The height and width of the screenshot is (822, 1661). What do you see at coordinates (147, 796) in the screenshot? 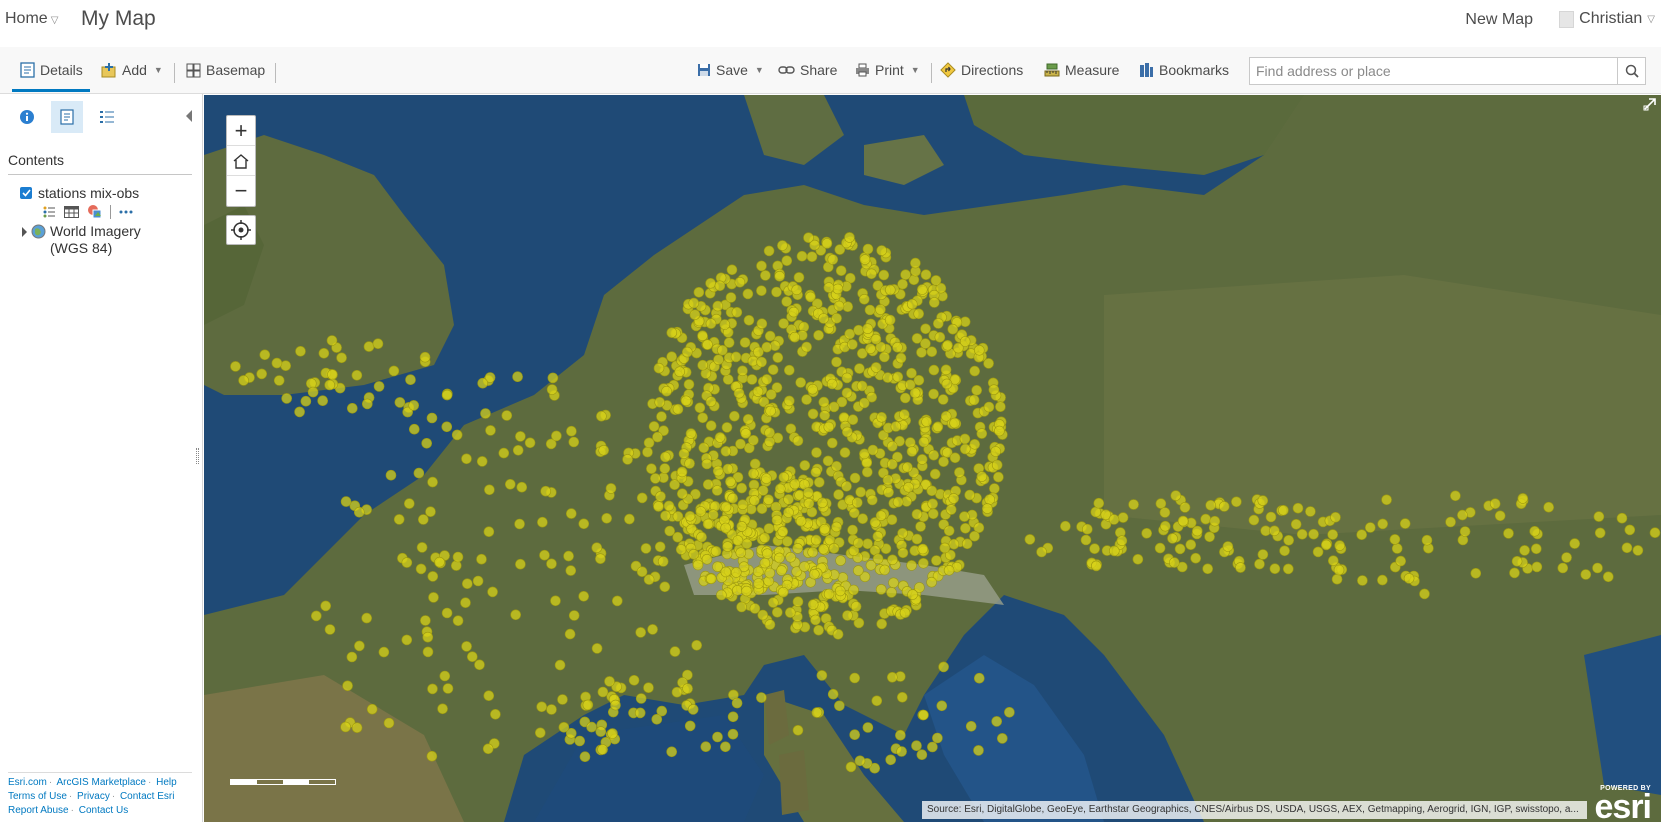
I see `link-contact-esri: Contact Esri` at bounding box center [147, 796].